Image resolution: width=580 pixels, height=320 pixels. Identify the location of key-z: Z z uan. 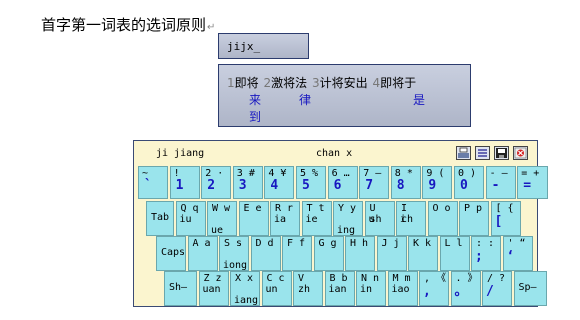
(213, 288).